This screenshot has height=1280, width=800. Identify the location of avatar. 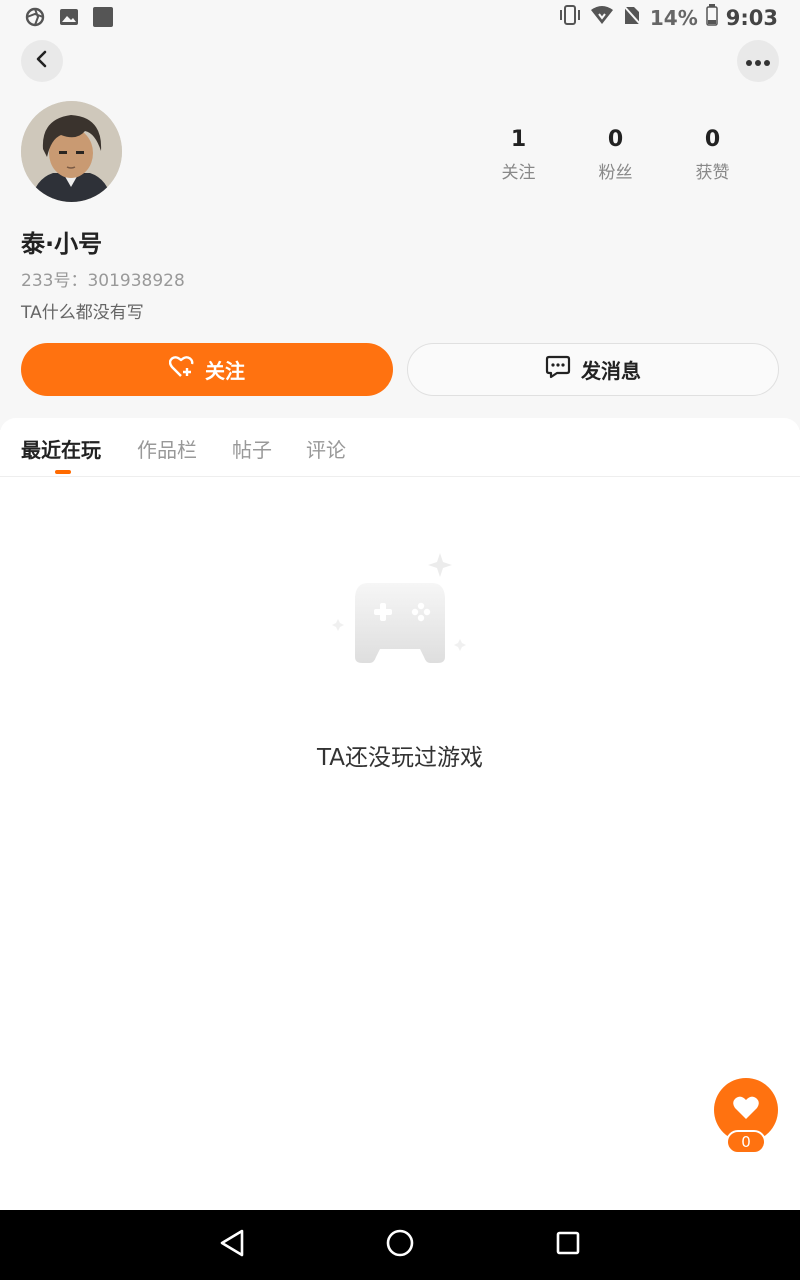
(71, 151).